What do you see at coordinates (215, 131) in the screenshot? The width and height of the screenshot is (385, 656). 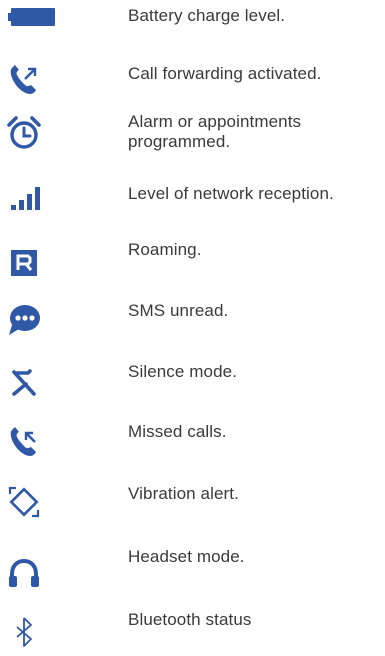 I see `legend-label: Alarm or appointments programmed.` at bounding box center [215, 131].